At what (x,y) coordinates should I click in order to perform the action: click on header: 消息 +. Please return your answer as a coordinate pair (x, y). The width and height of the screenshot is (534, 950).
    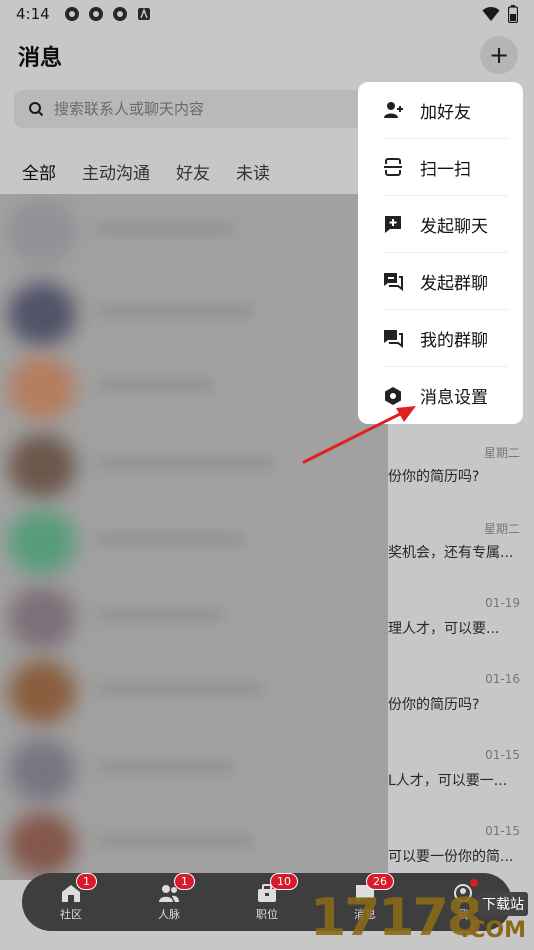
    Looking at the image, I should click on (267, 56).